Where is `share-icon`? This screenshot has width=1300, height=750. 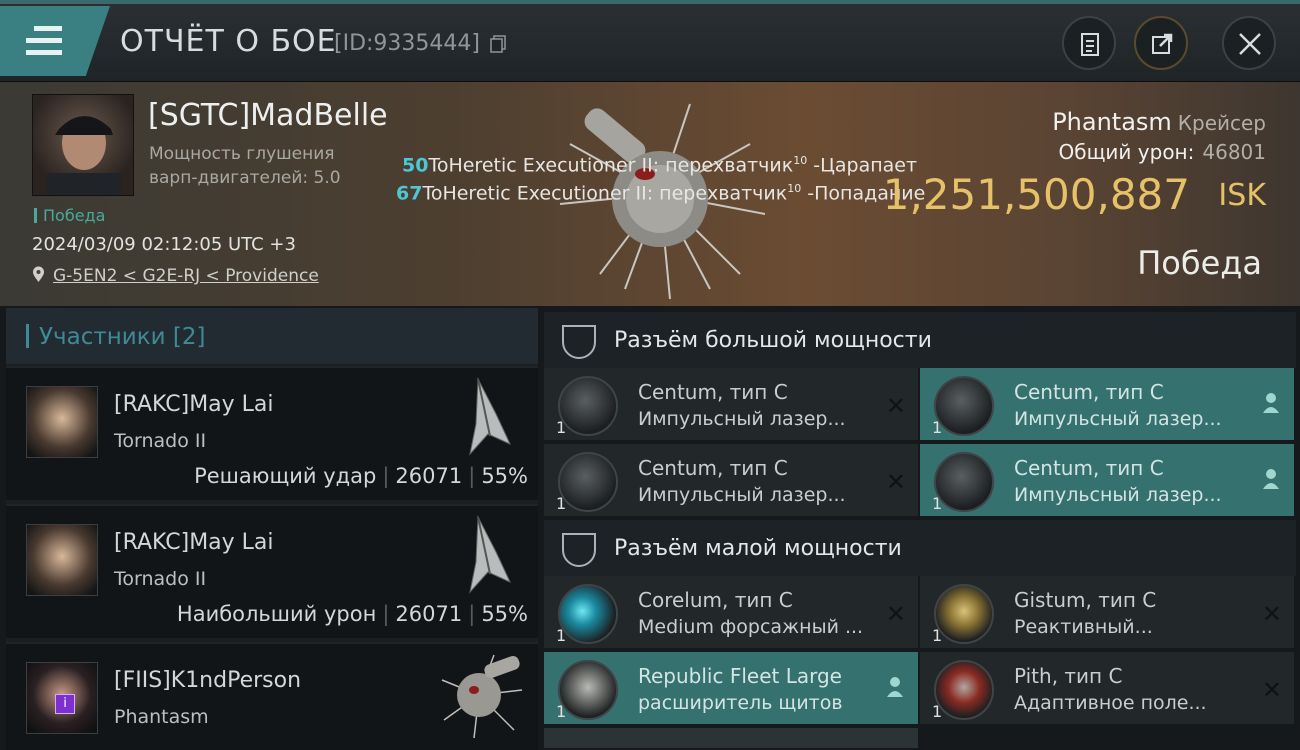 share-icon is located at coordinates (1162, 43).